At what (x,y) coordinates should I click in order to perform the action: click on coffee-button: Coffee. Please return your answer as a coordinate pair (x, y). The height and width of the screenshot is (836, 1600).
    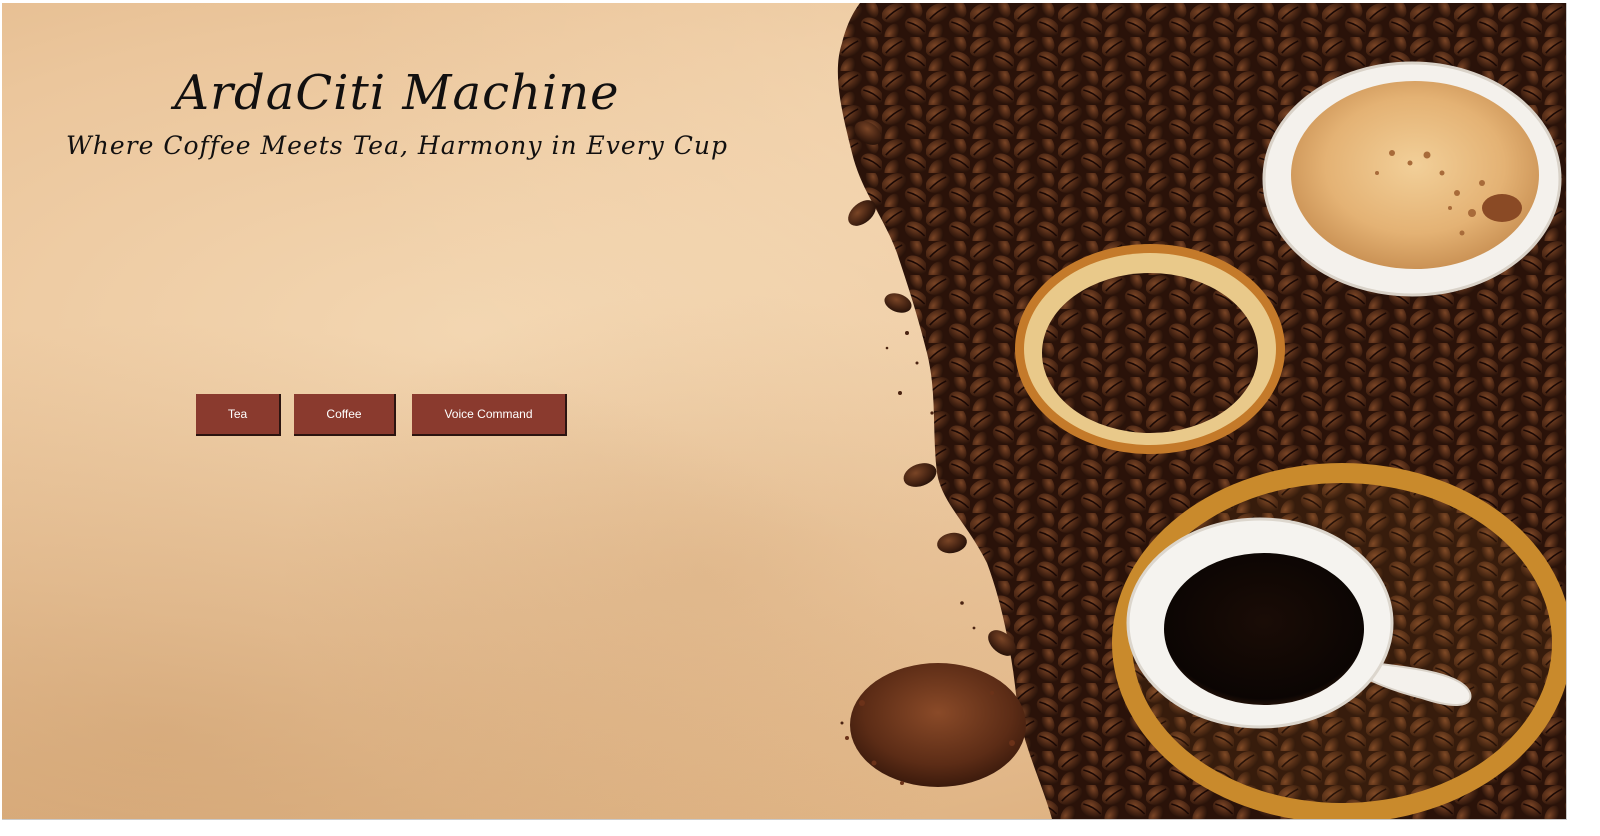
    Looking at the image, I should click on (345, 415).